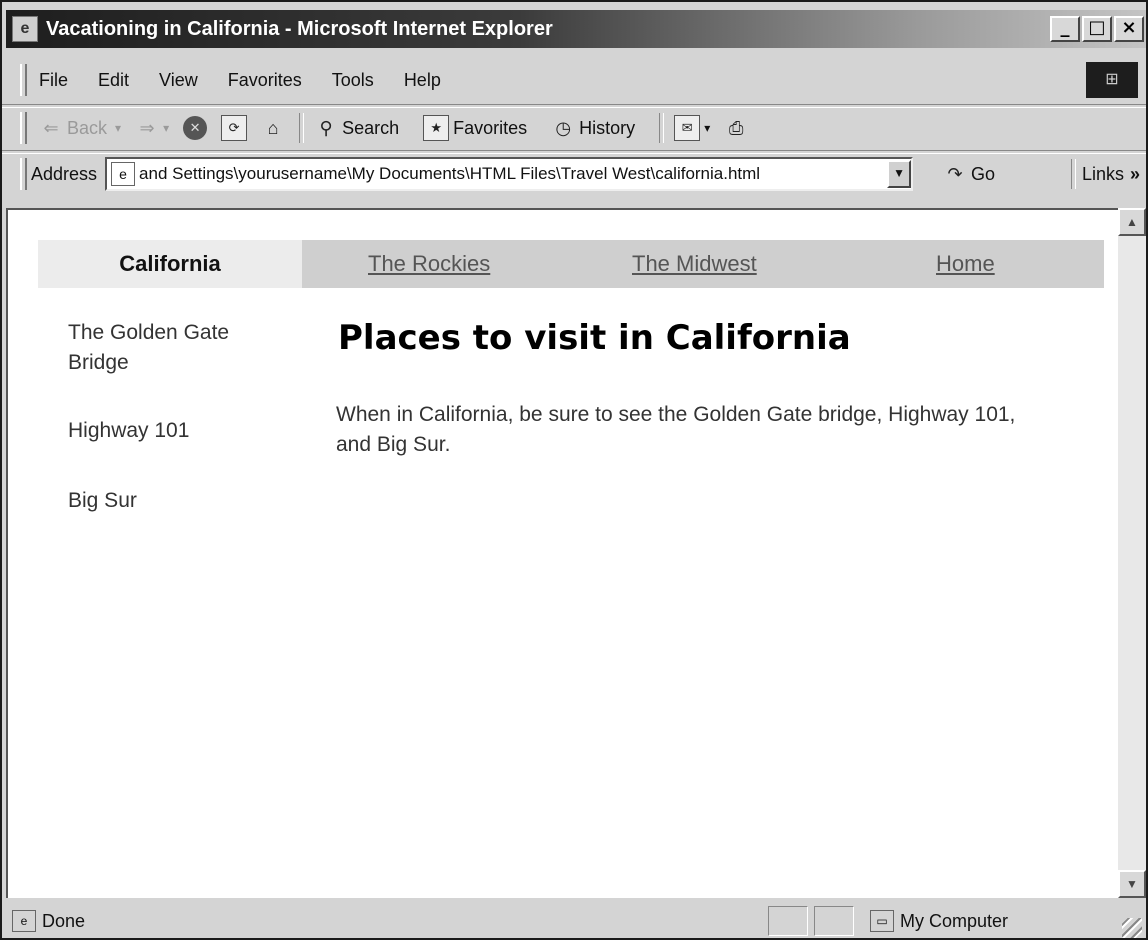 This screenshot has width=1148, height=940. I want to click on toolbar-grip, so click(23, 128).